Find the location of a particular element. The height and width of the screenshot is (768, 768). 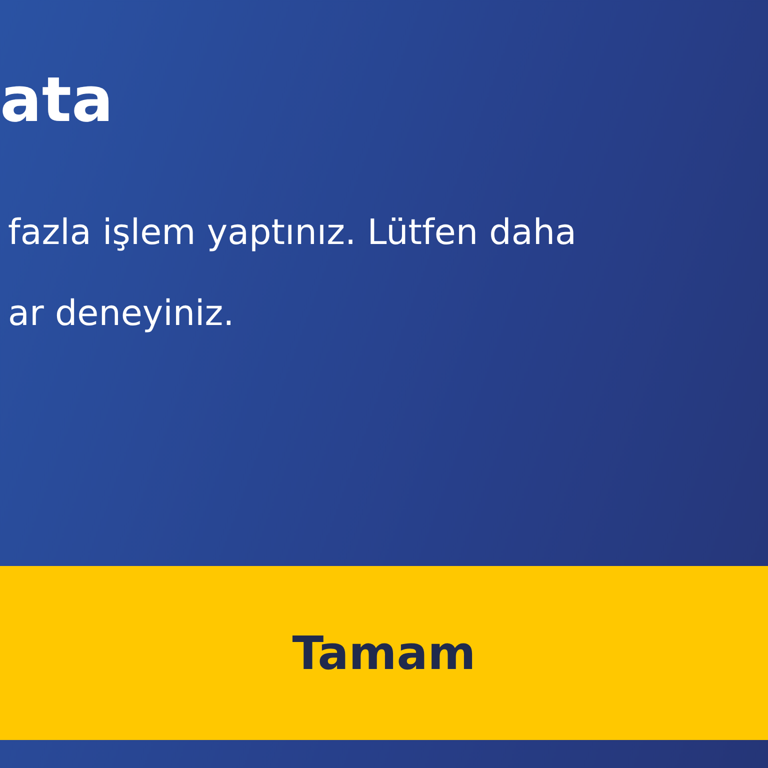

message-text: fazla işlem yaptınız. Lütfen daha is located at coordinates (293, 233).